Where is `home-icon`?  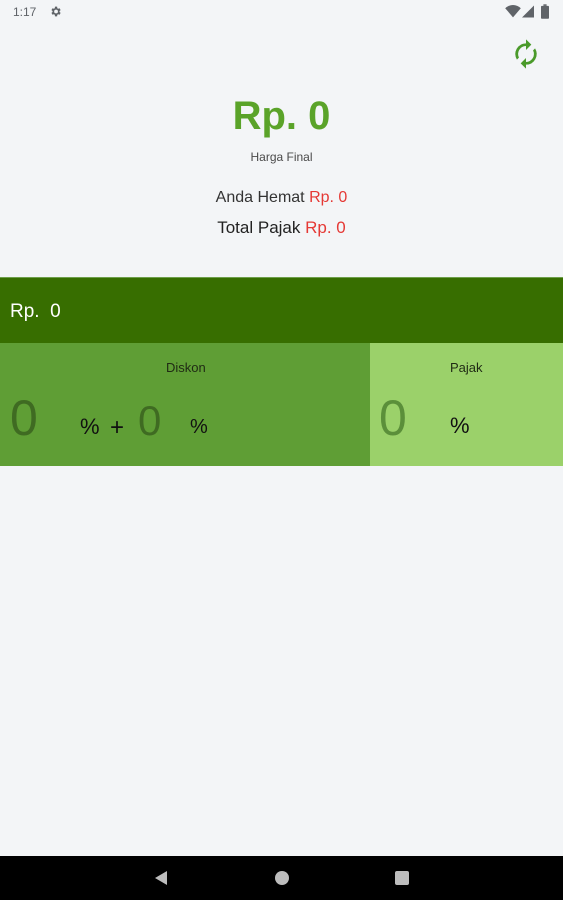 home-icon is located at coordinates (282, 878).